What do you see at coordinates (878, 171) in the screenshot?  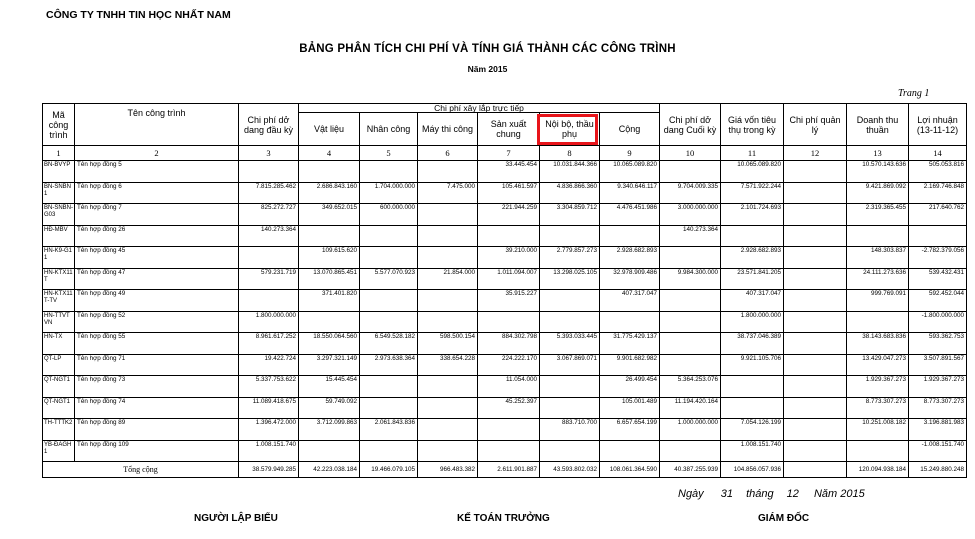 I see `value-cell: 10.570.143.636` at bounding box center [878, 171].